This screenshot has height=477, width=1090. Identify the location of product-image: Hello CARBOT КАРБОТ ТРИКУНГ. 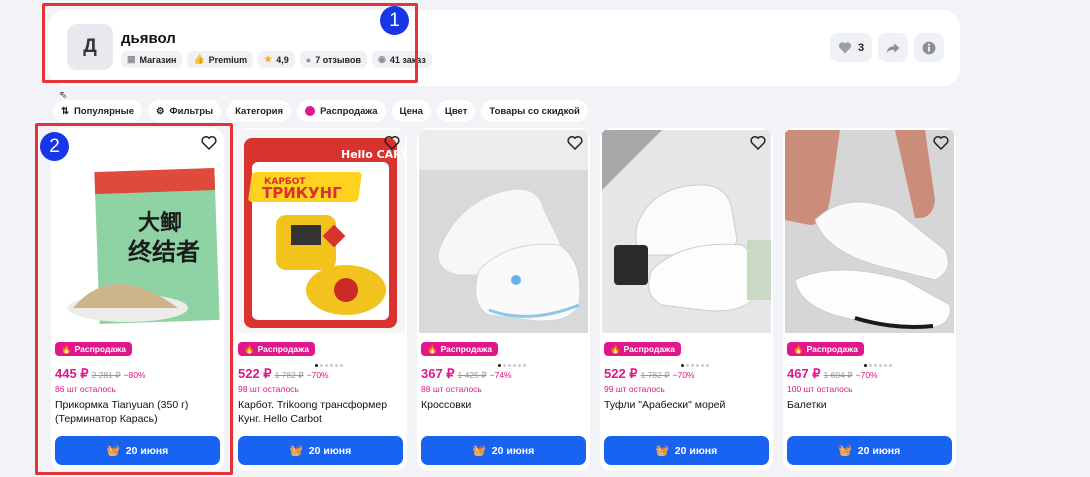
(320, 231).